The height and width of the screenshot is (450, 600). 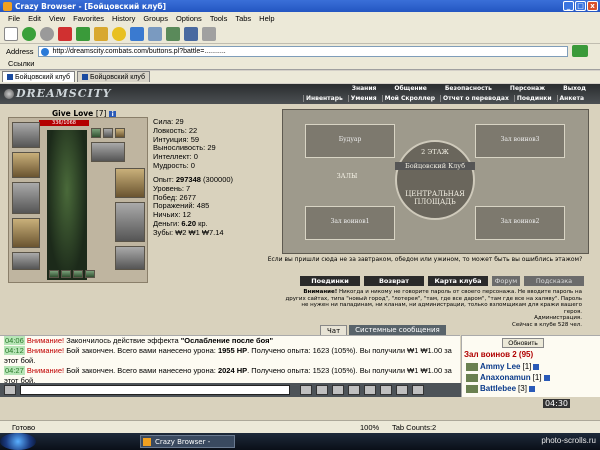 What do you see at coordinates (26, 261) in the screenshot?
I see `belt-slot` at bounding box center [26, 261].